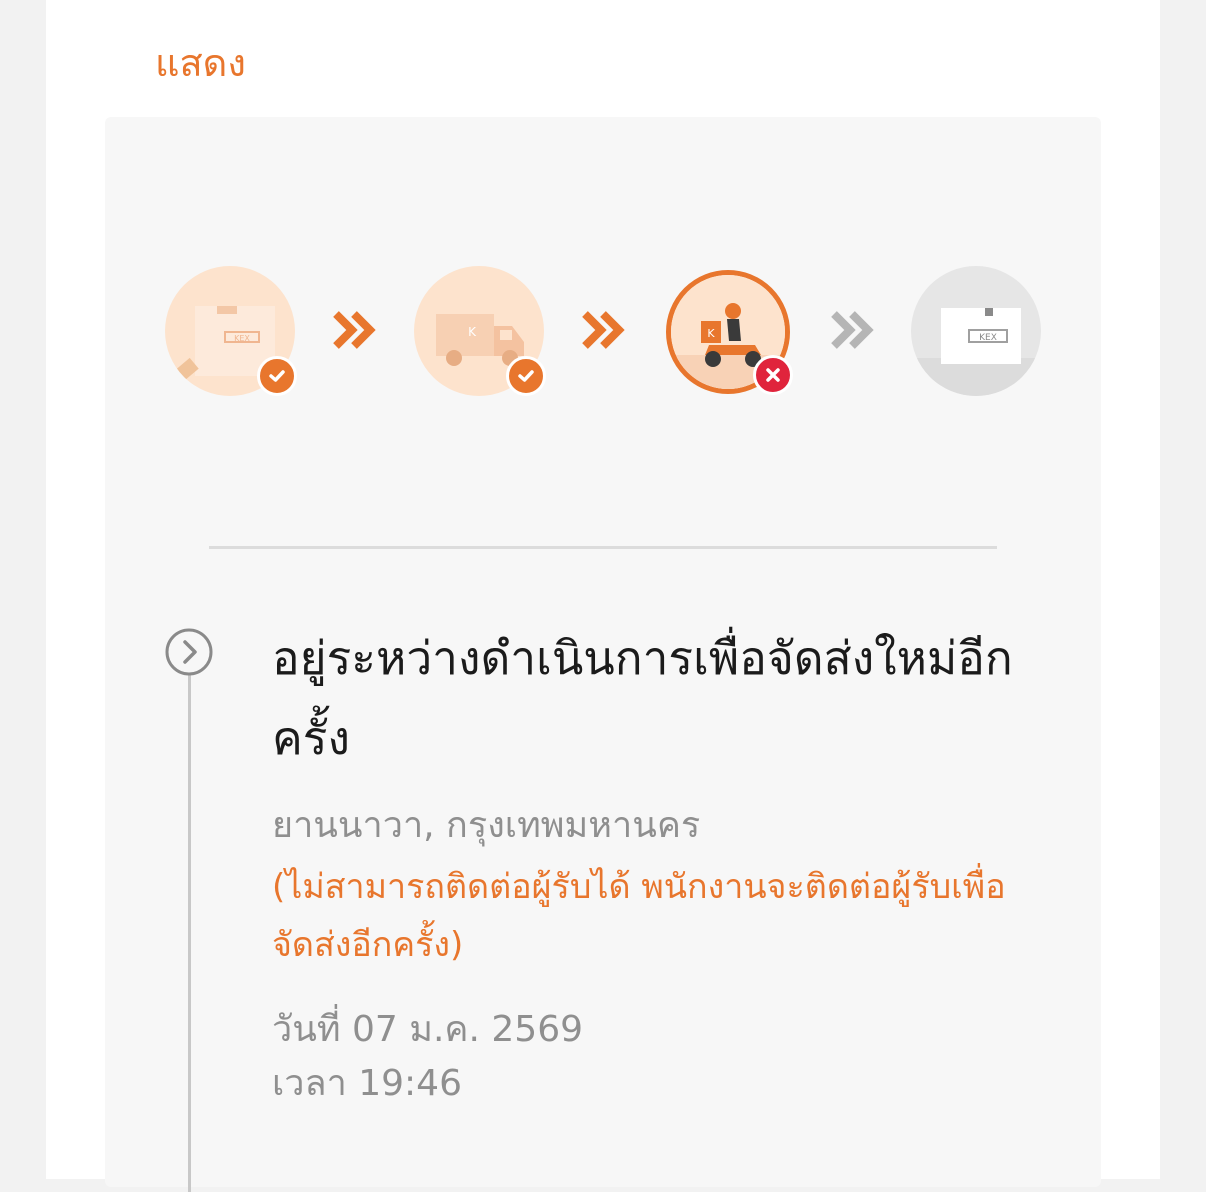 This screenshot has height=1192, width=1206. What do you see at coordinates (200, 63) in the screenshot?
I see `show-details-link: แสดง` at bounding box center [200, 63].